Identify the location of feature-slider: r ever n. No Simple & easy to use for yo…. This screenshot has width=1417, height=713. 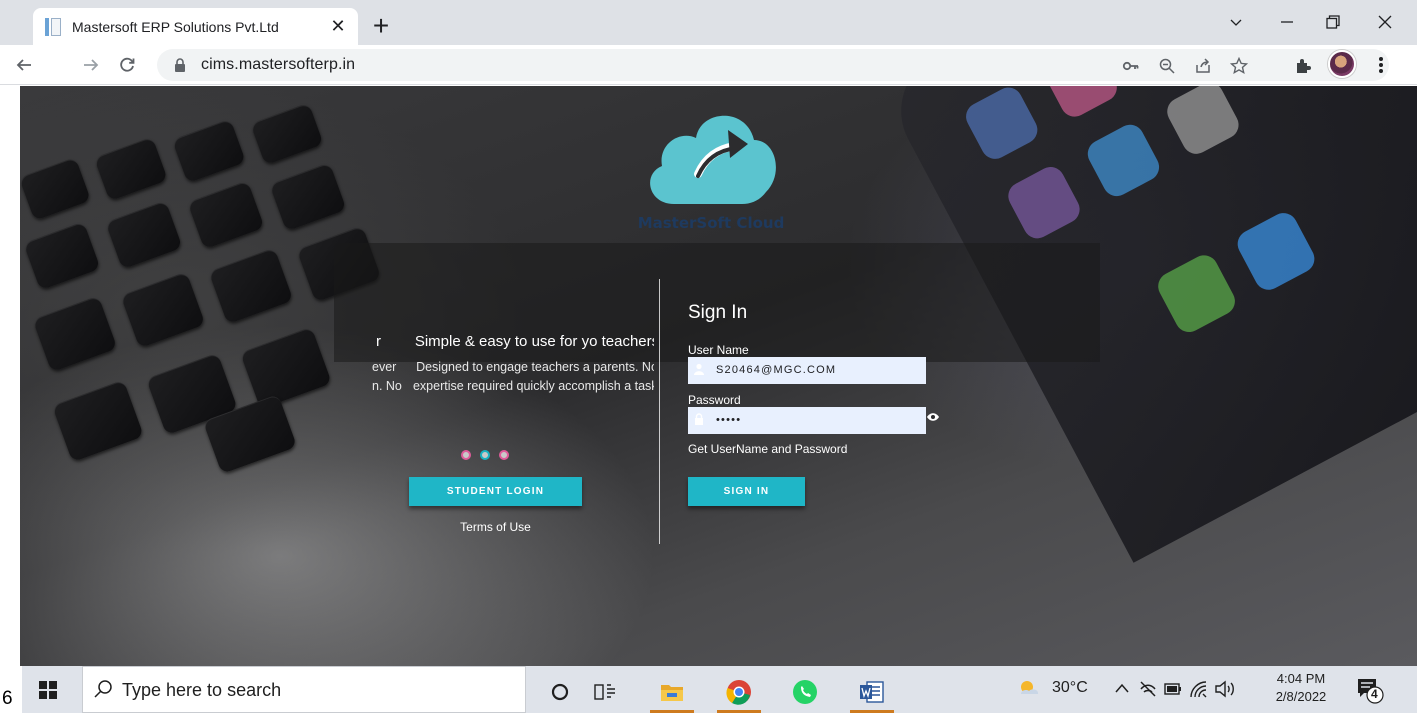
(504, 387).